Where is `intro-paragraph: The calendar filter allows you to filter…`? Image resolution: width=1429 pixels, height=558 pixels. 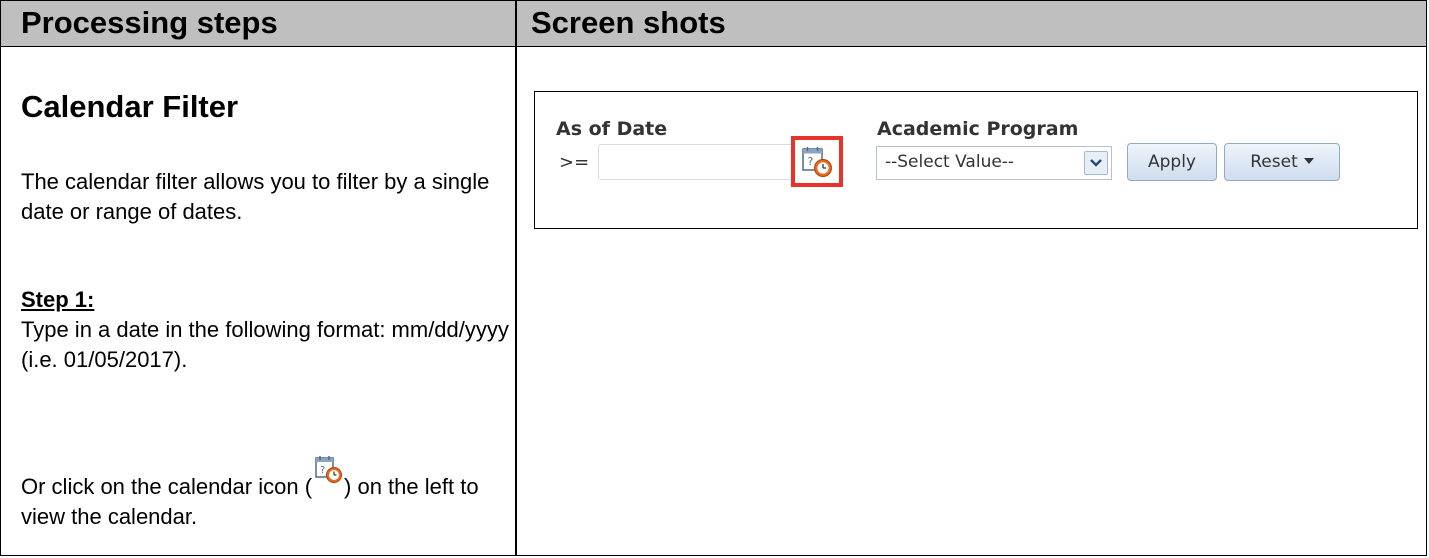
intro-paragraph: The calendar filter allows you to filter… is located at coordinates (255, 196).